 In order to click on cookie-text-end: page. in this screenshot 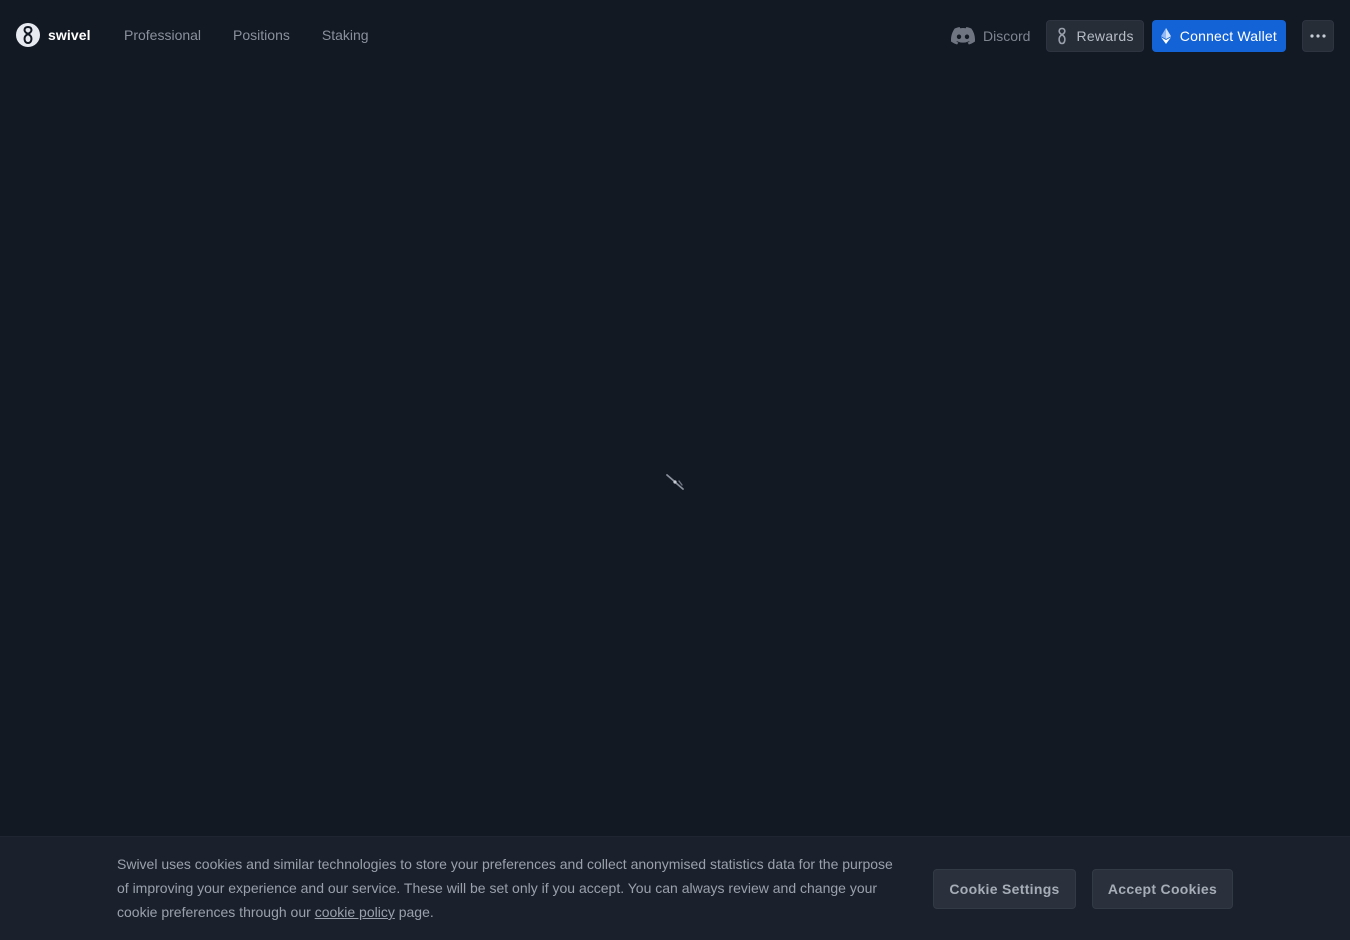, I will do `click(414, 912)`.